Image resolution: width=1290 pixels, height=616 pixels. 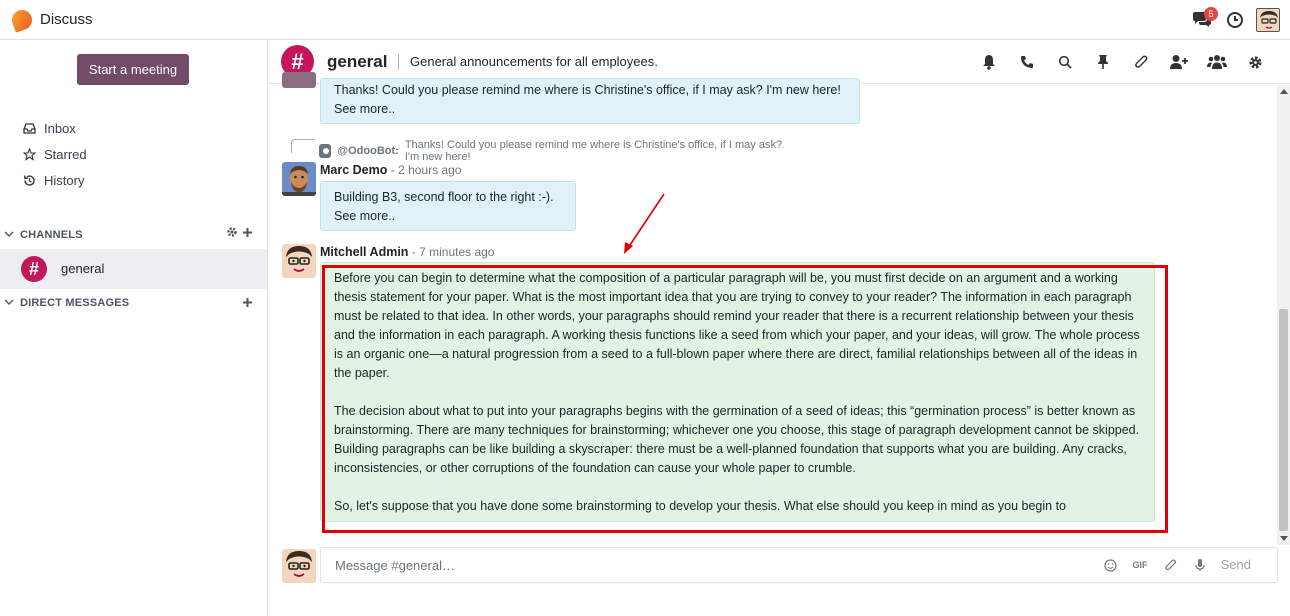 I want to click on reply-connector, so click(x=303, y=146).